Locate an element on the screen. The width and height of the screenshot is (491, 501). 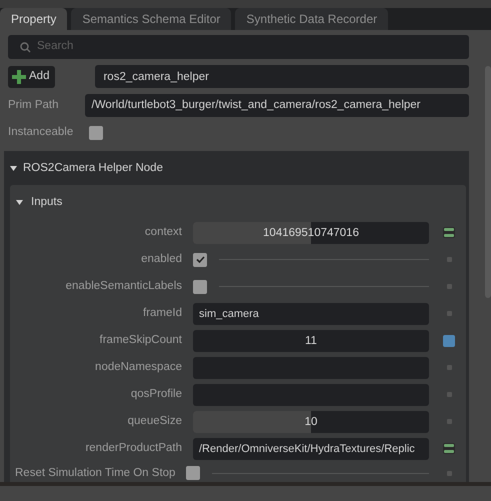
tab: Semantics Schema Editor is located at coordinates (151, 19).